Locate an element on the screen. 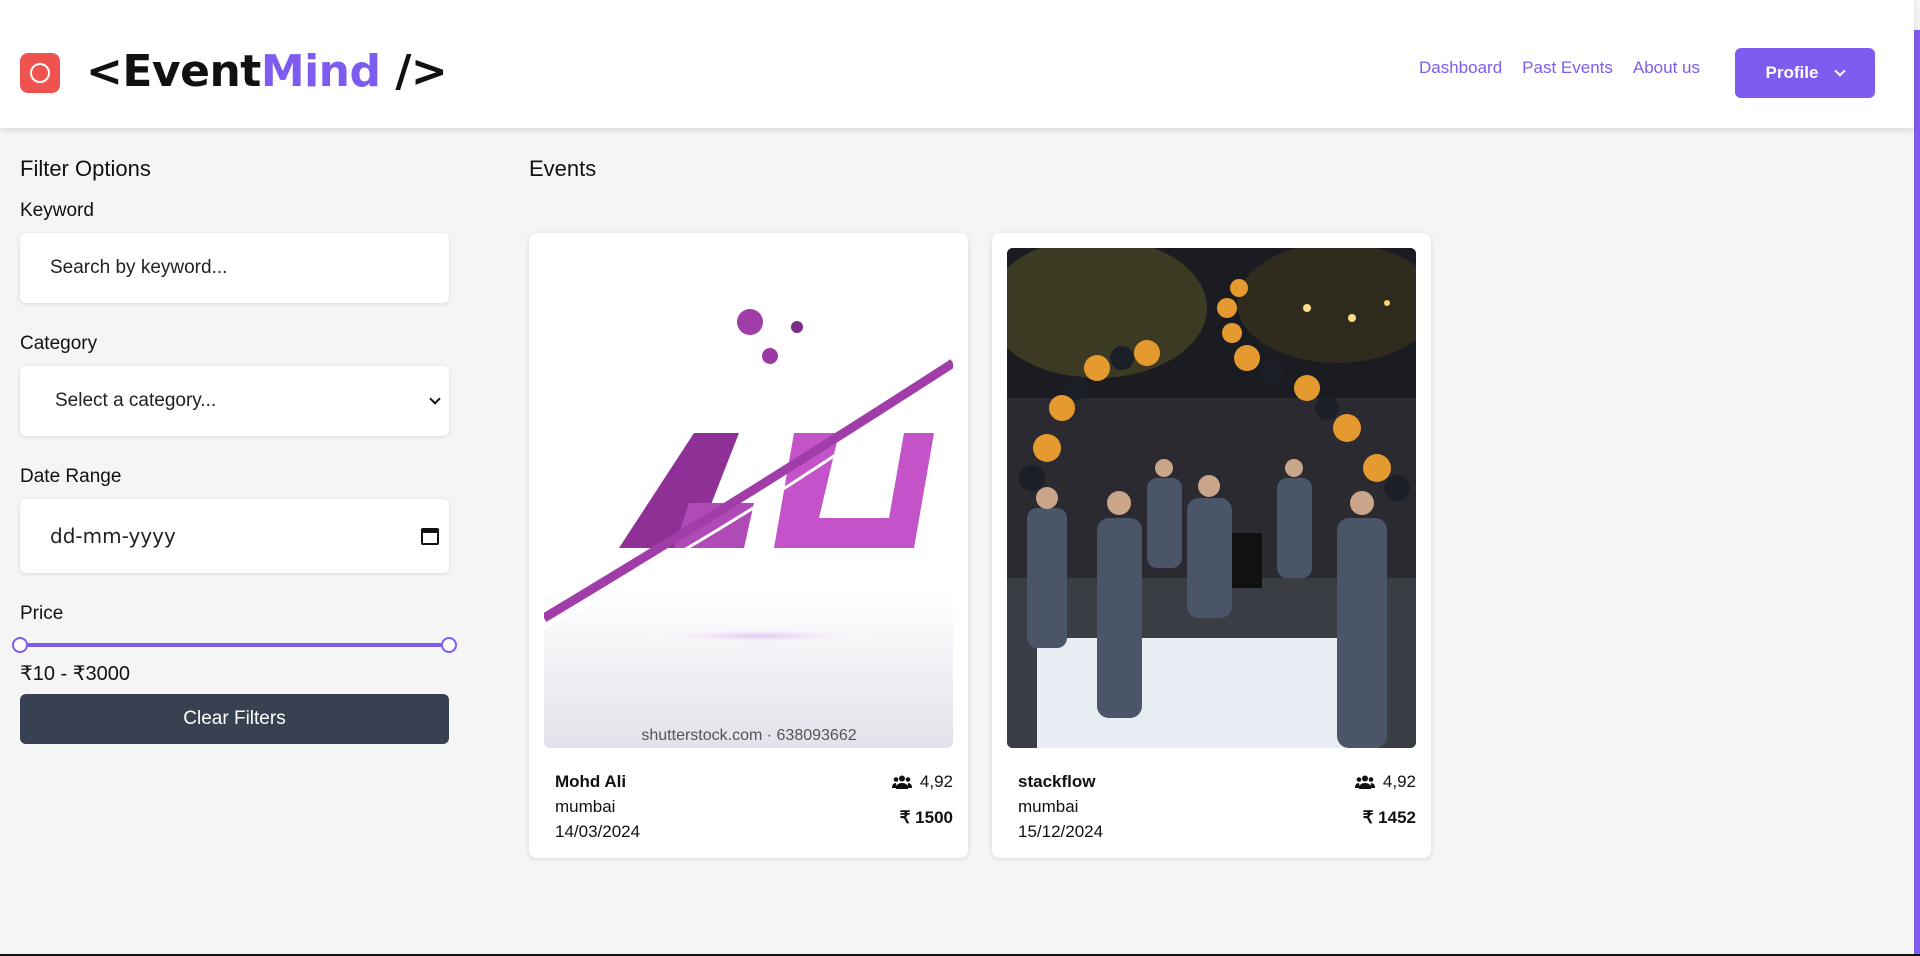 This screenshot has width=1920, height=956. event-date: 15/12/2024 is located at coordinates (1061, 831).